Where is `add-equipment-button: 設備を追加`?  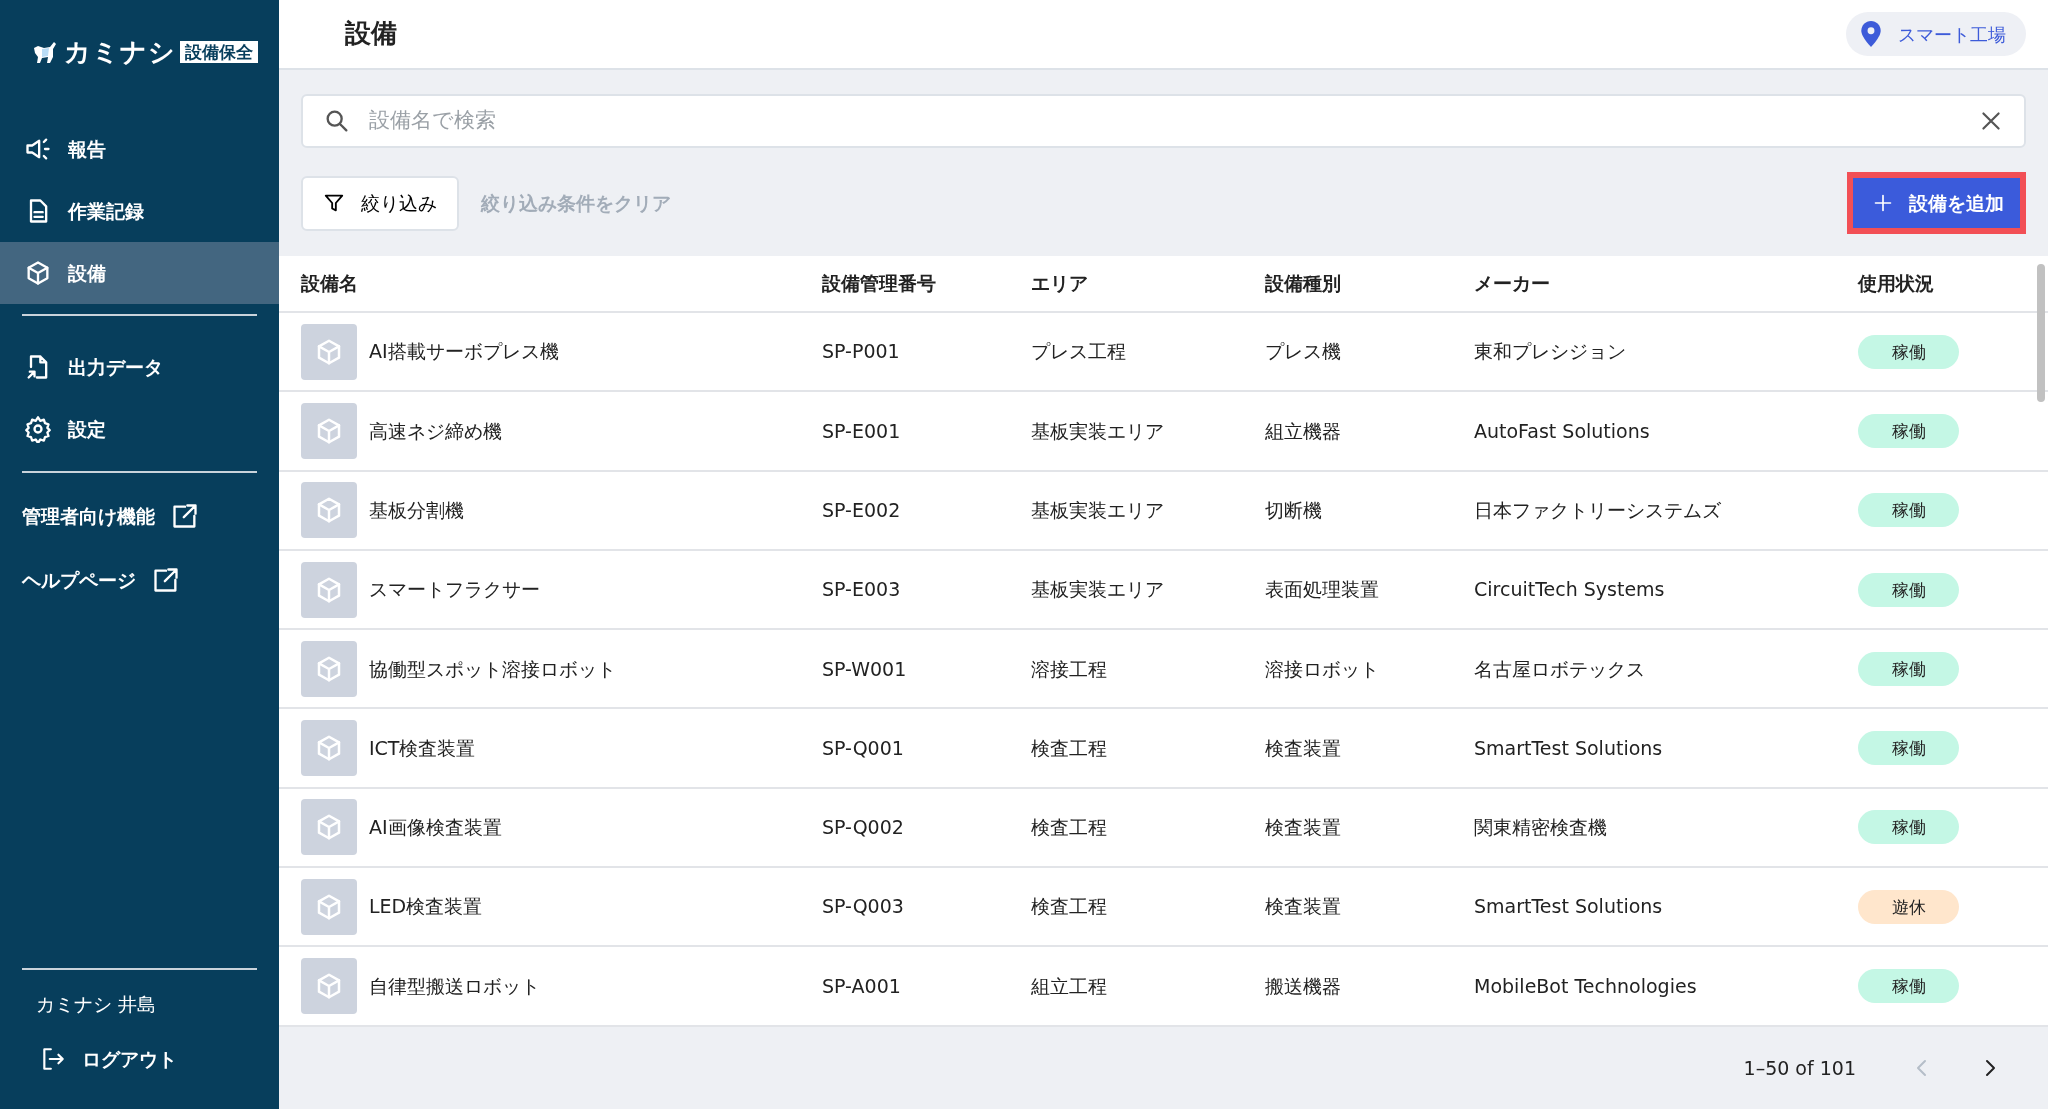
add-equipment-button: 設備を追加 is located at coordinates (1936, 203).